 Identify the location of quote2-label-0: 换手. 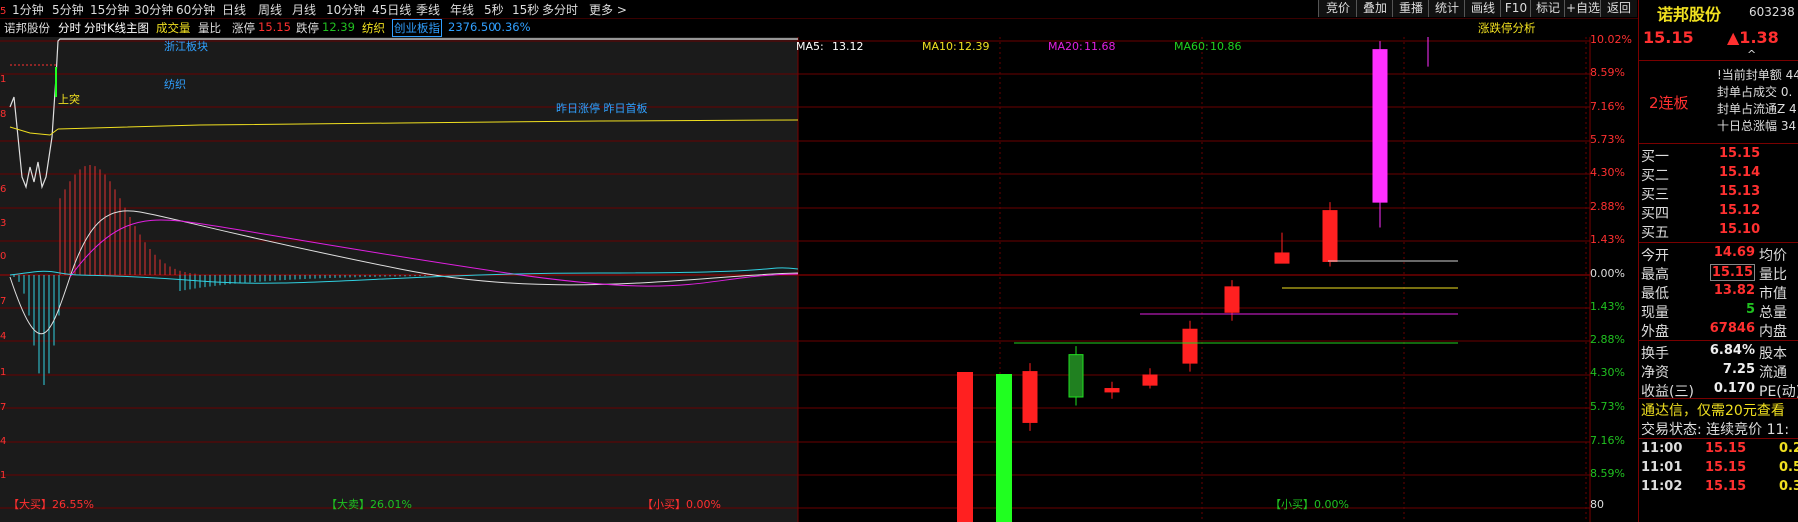
(1655, 354).